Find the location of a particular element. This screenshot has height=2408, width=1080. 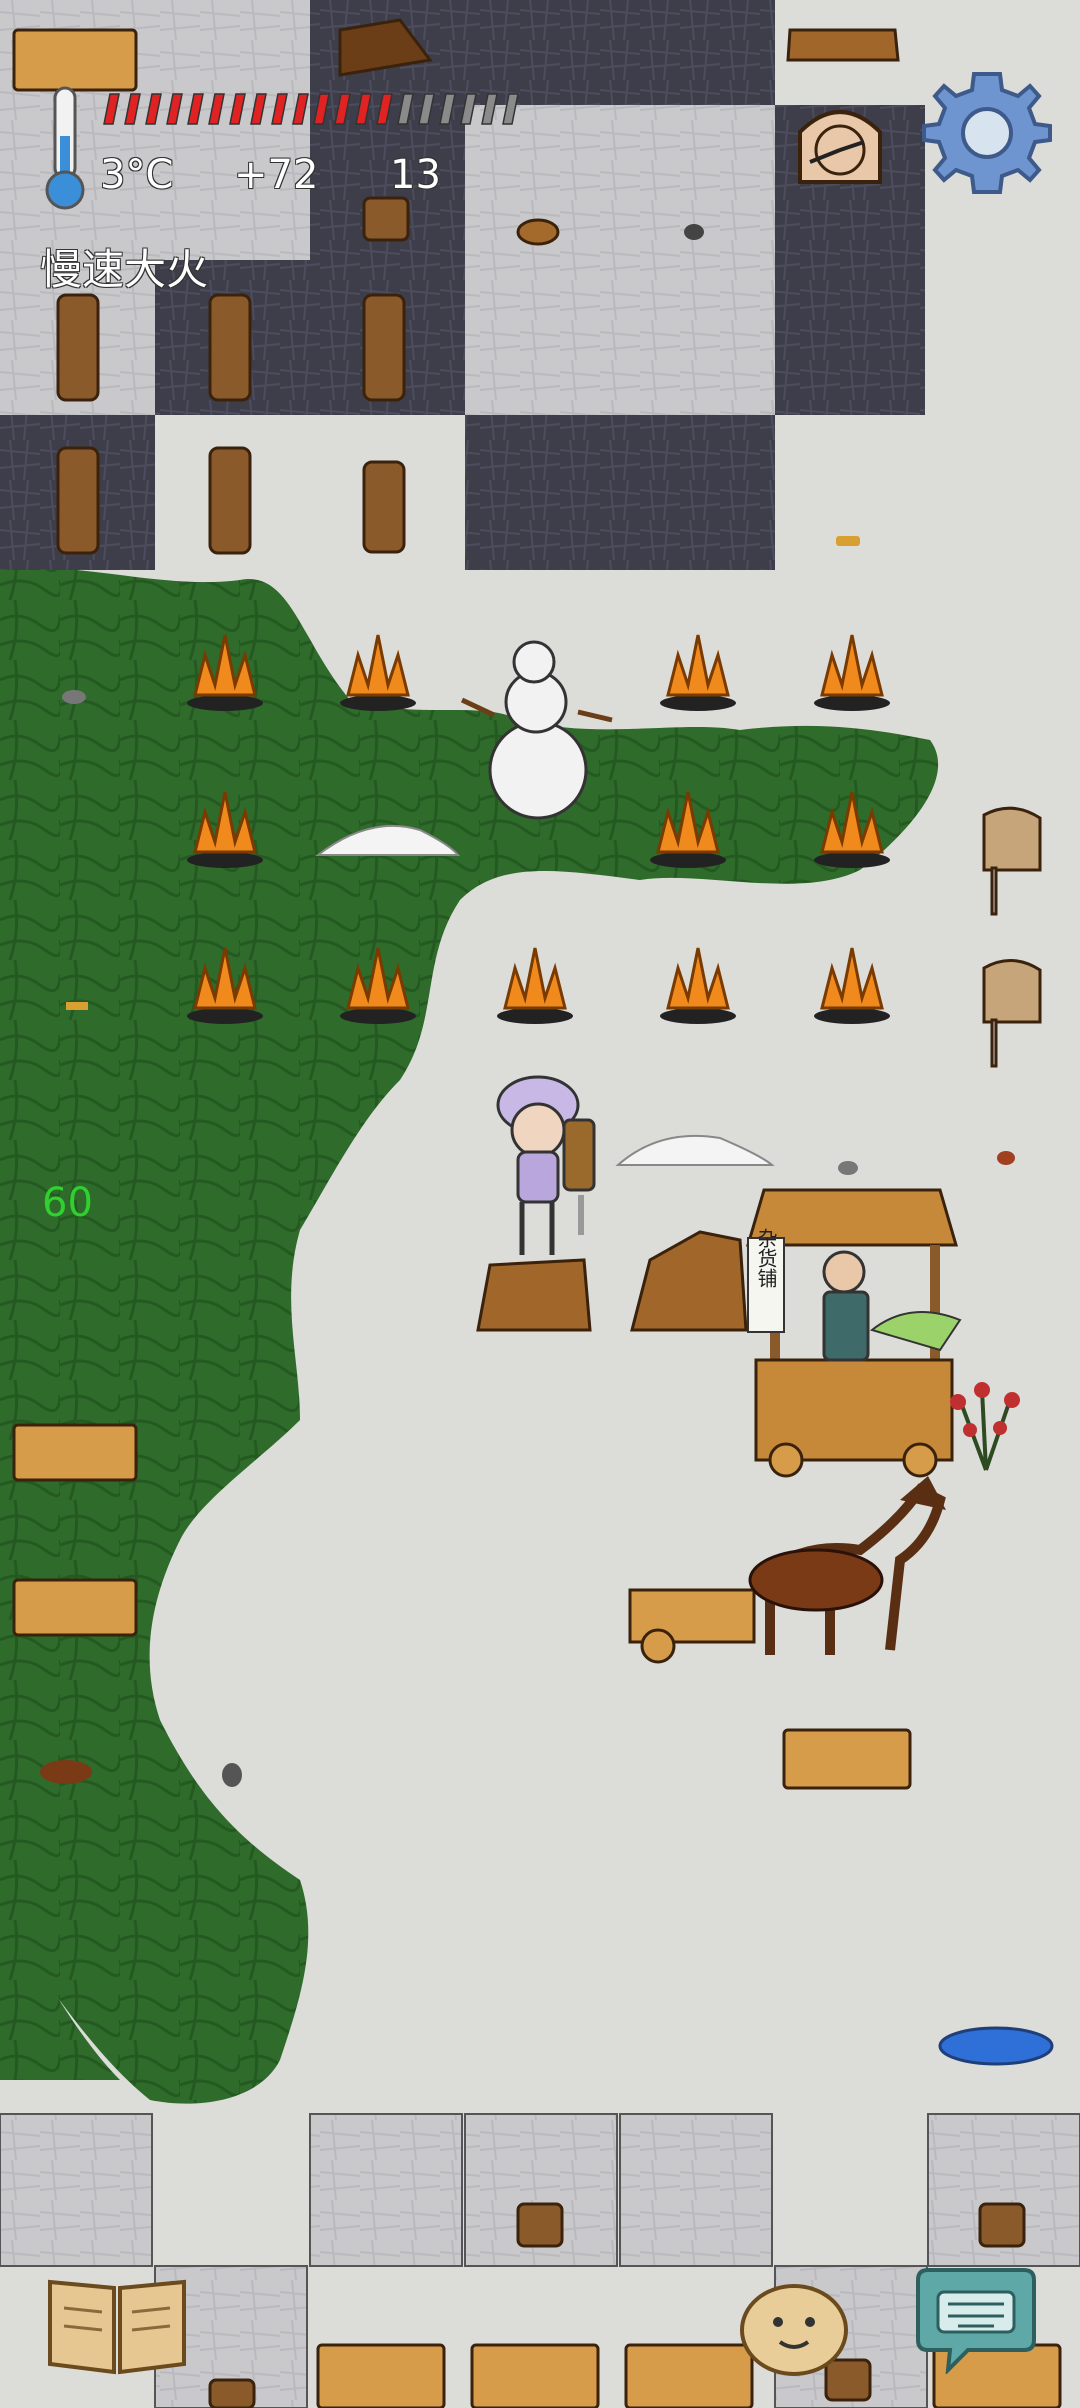

ice-puddle is located at coordinates (996, 2046).